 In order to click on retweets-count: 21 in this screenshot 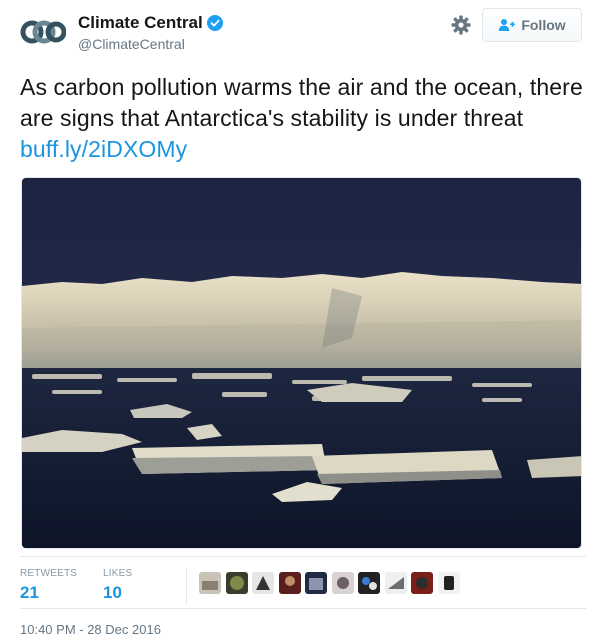, I will do `click(29, 592)`.